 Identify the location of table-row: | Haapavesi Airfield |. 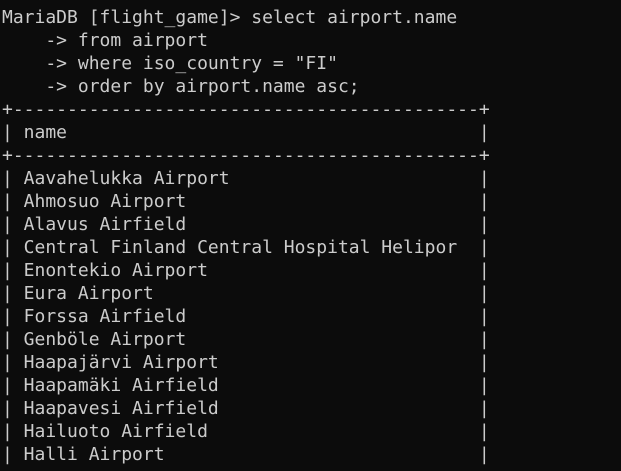
(246, 408).